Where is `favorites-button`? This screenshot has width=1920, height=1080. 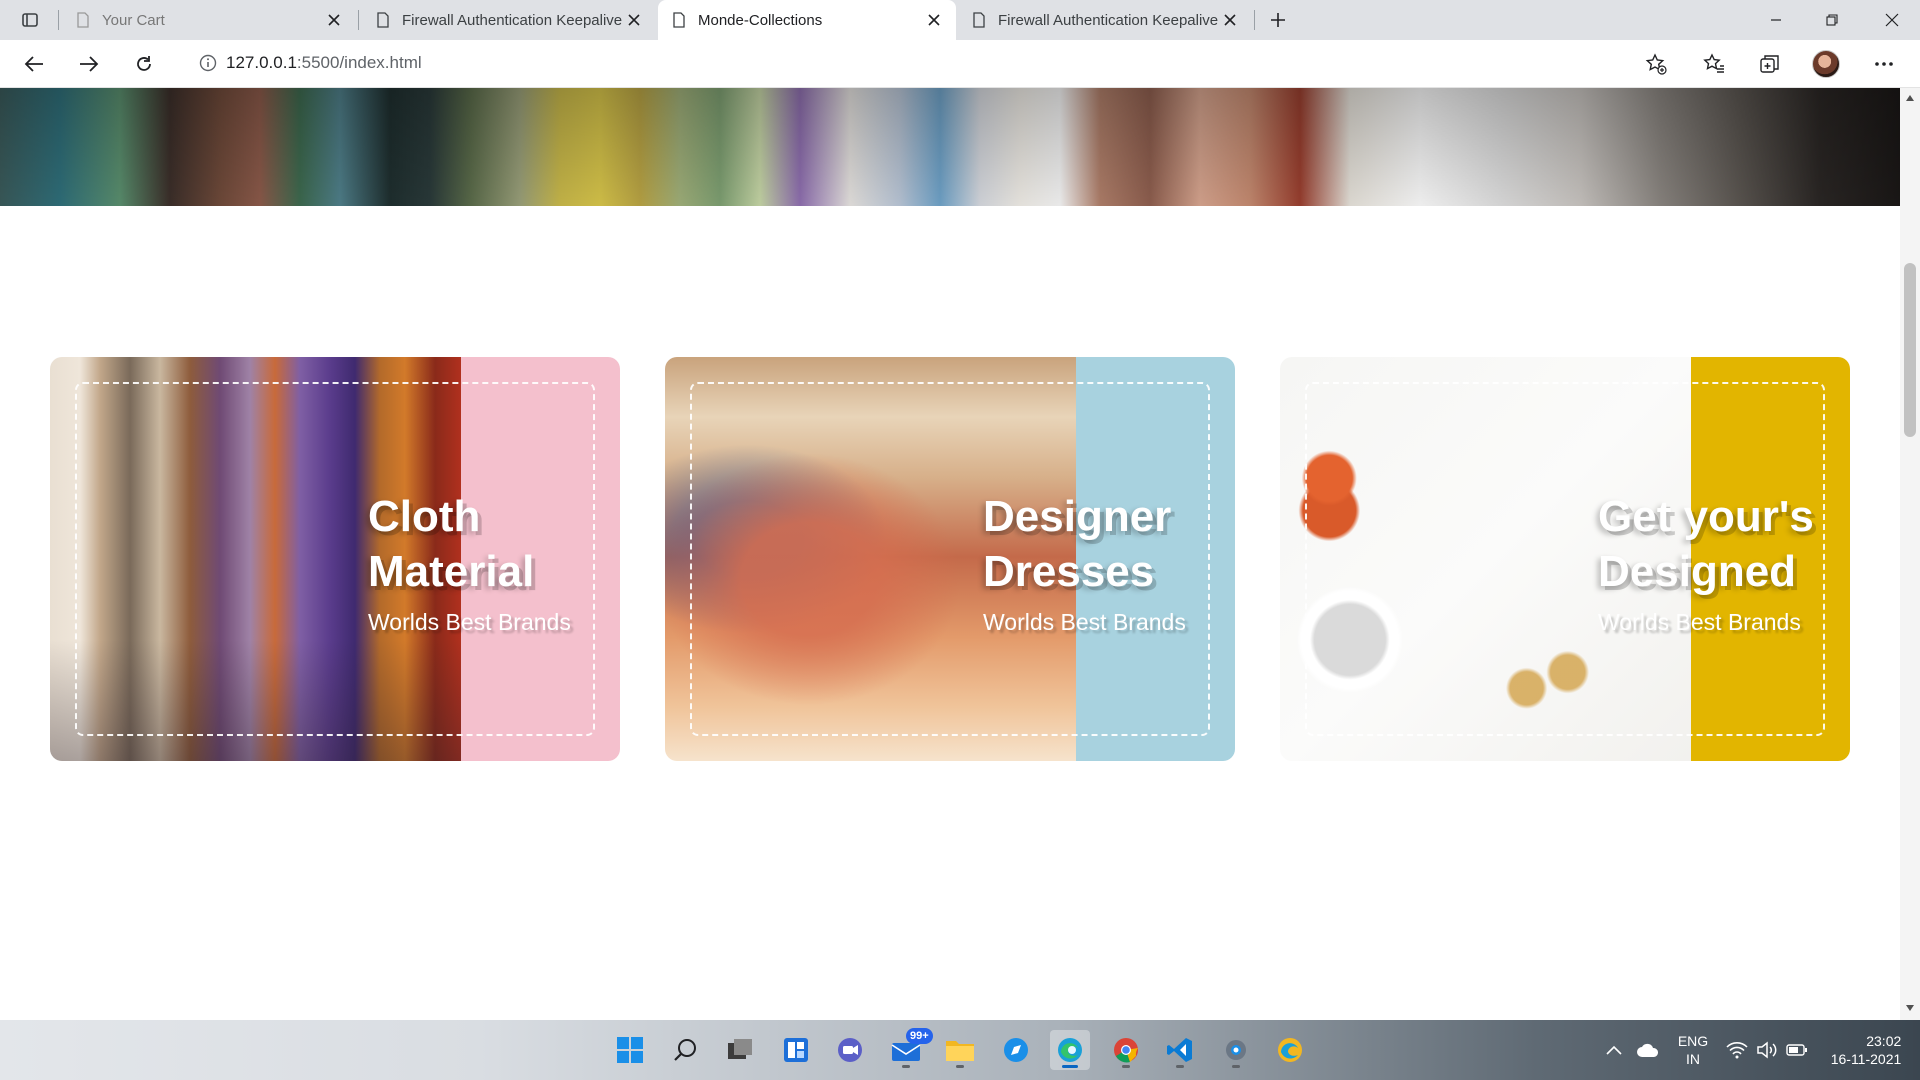
favorites-button is located at coordinates (1714, 64).